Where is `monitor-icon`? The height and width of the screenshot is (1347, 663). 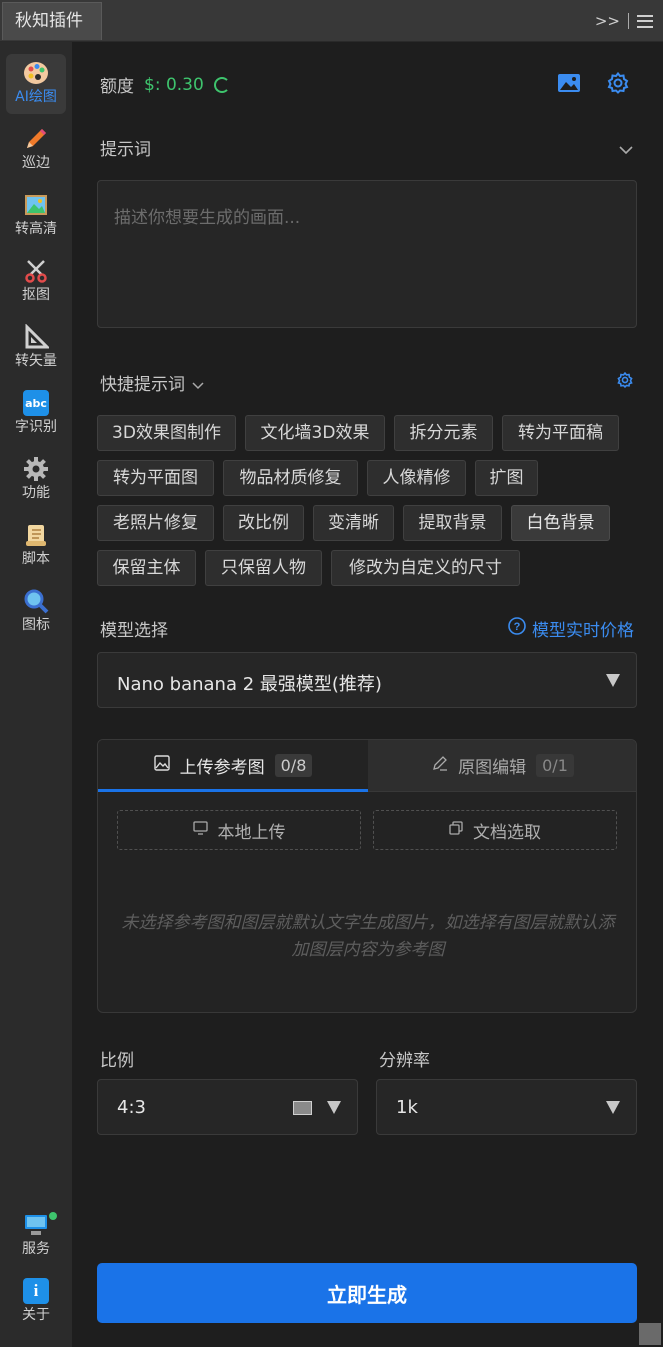 monitor-icon is located at coordinates (200, 830).